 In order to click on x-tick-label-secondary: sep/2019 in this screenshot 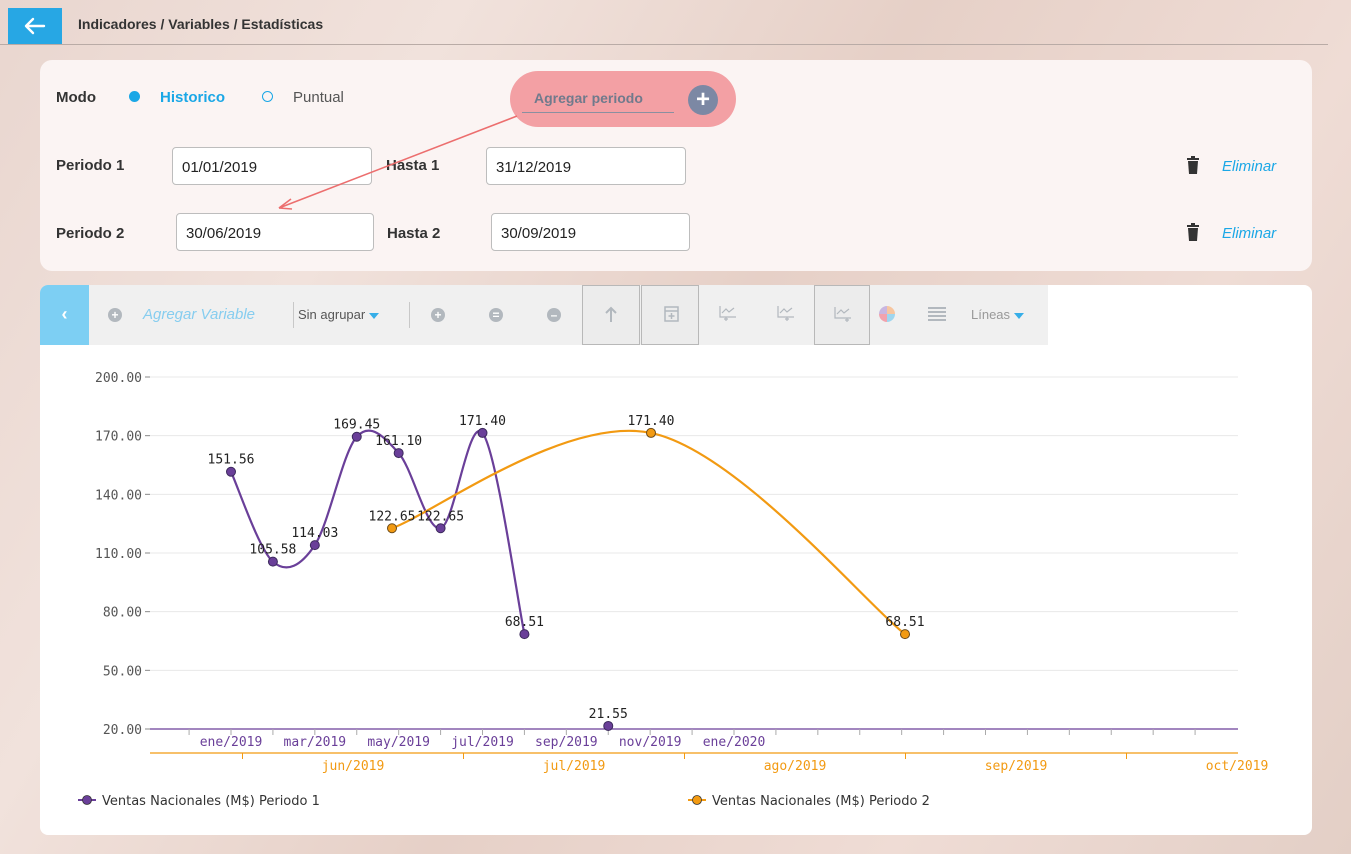, I will do `click(1016, 766)`.